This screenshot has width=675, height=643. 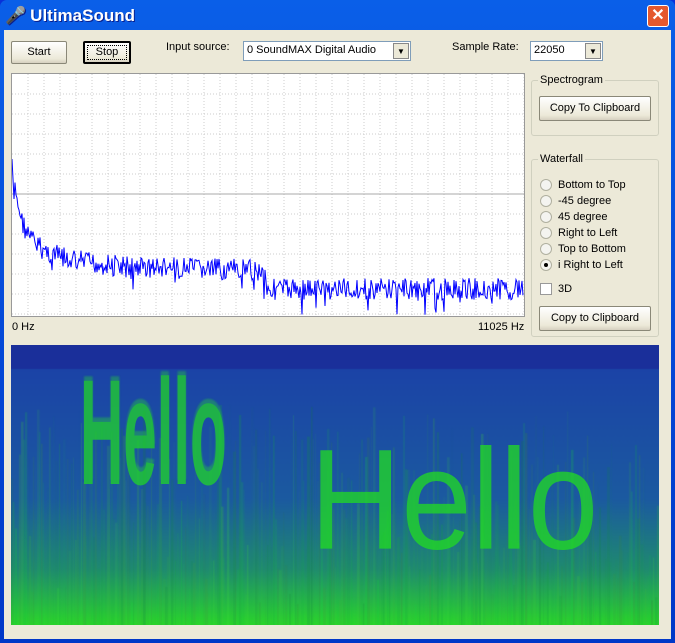 What do you see at coordinates (595, 318) in the screenshot?
I see `waterfall-copy-button: Copy to Clipboard` at bounding box center [595, 318].